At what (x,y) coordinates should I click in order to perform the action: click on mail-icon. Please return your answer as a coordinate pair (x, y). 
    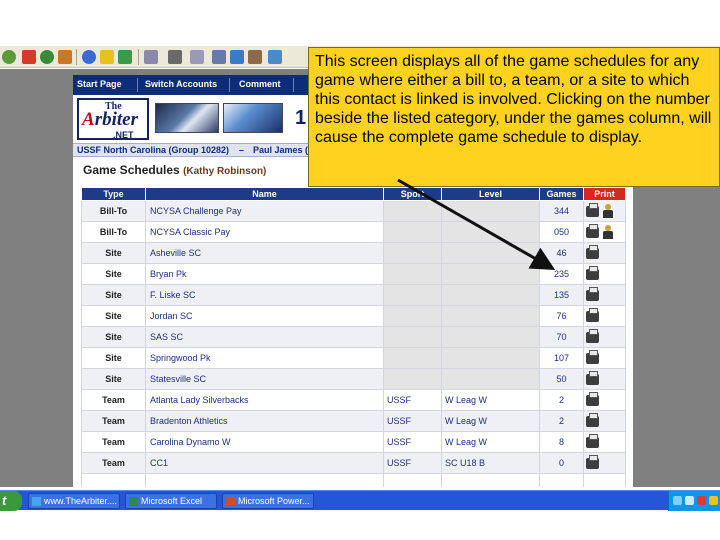
    Looking at the image, I should click on (151, 57).